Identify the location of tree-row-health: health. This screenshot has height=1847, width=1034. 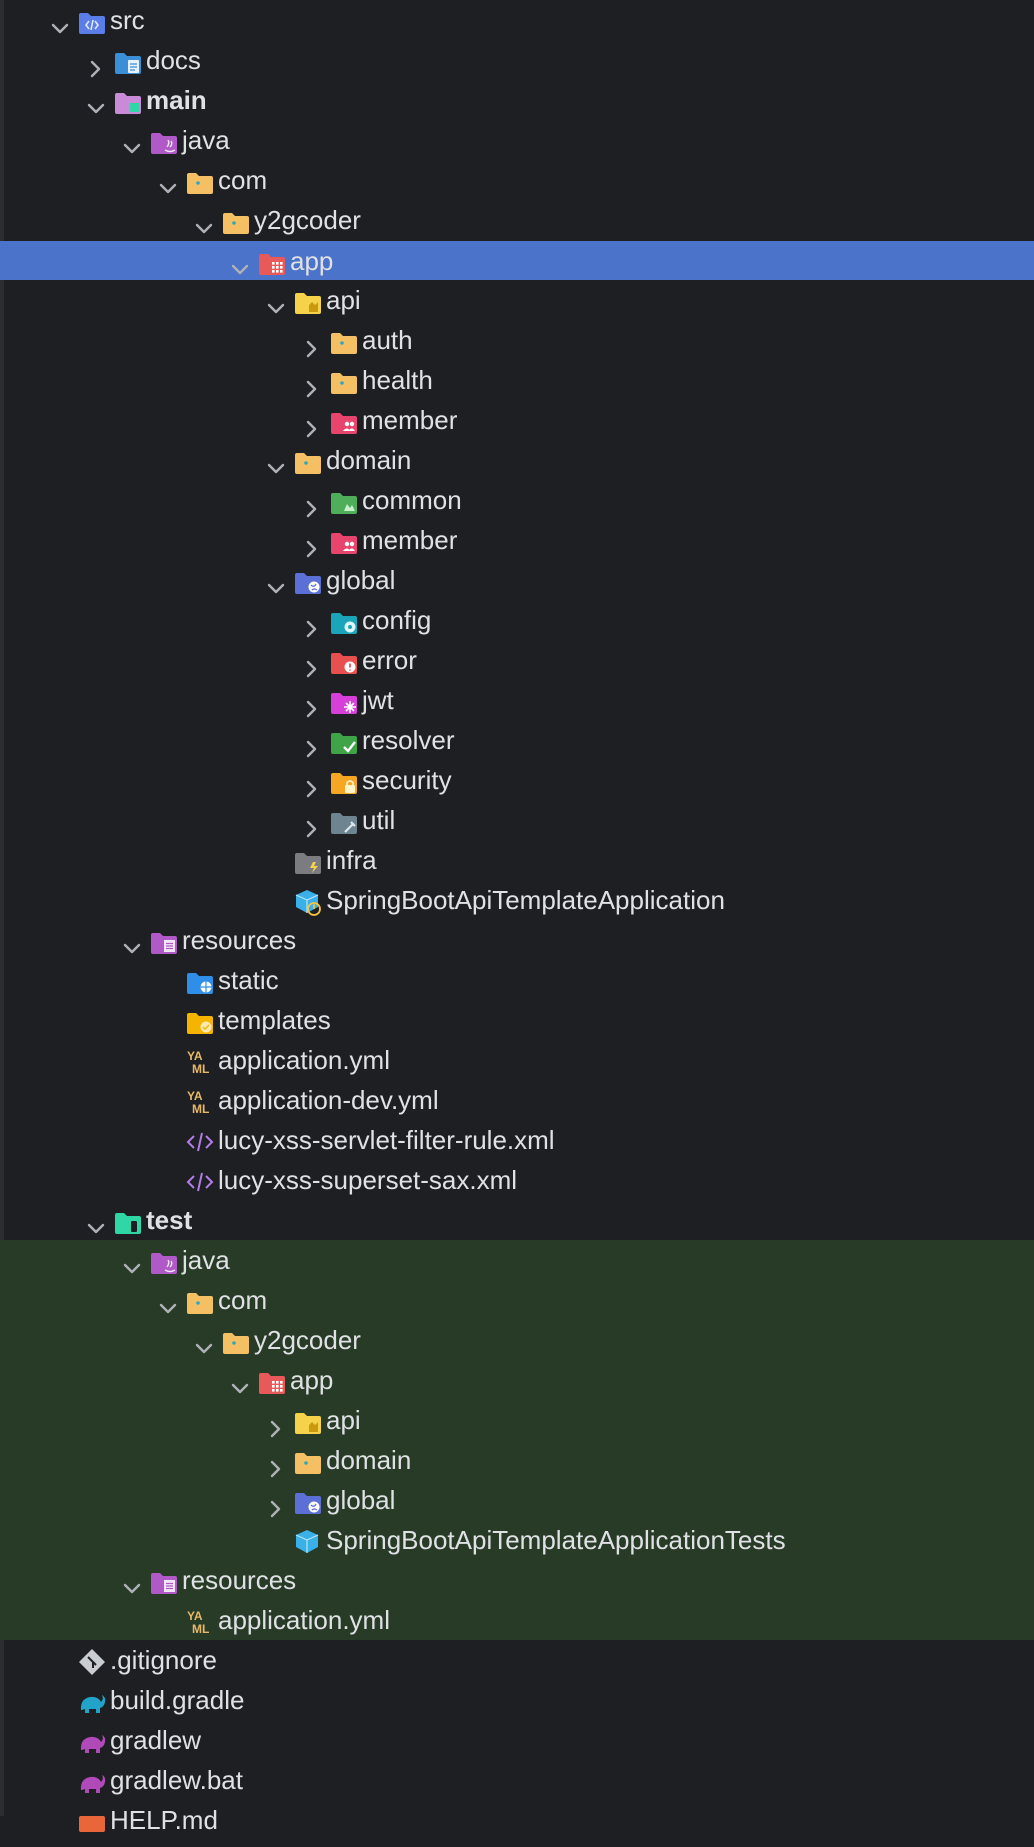
(517, 380).